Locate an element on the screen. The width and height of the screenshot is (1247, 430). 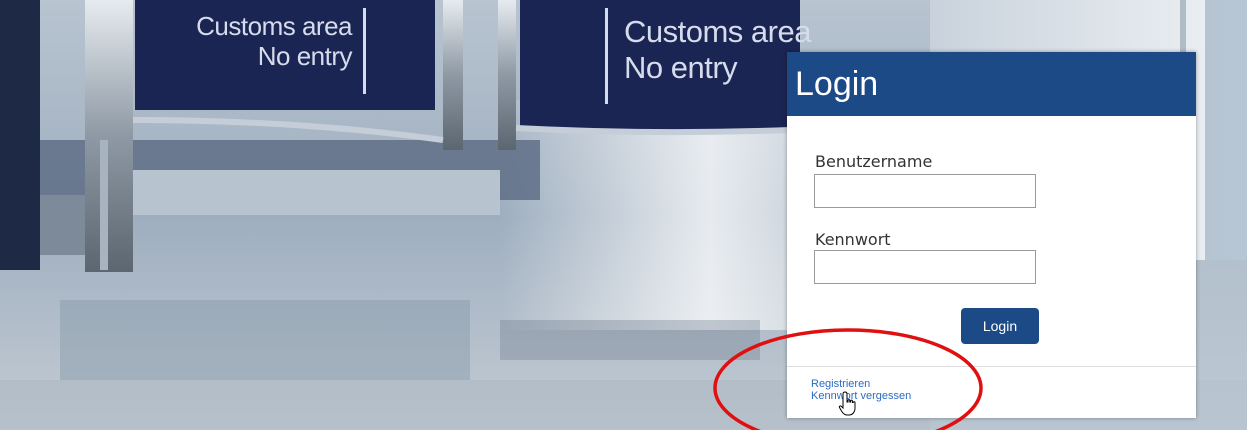
register-link: Registrieren is located at coordinates (861, 384).